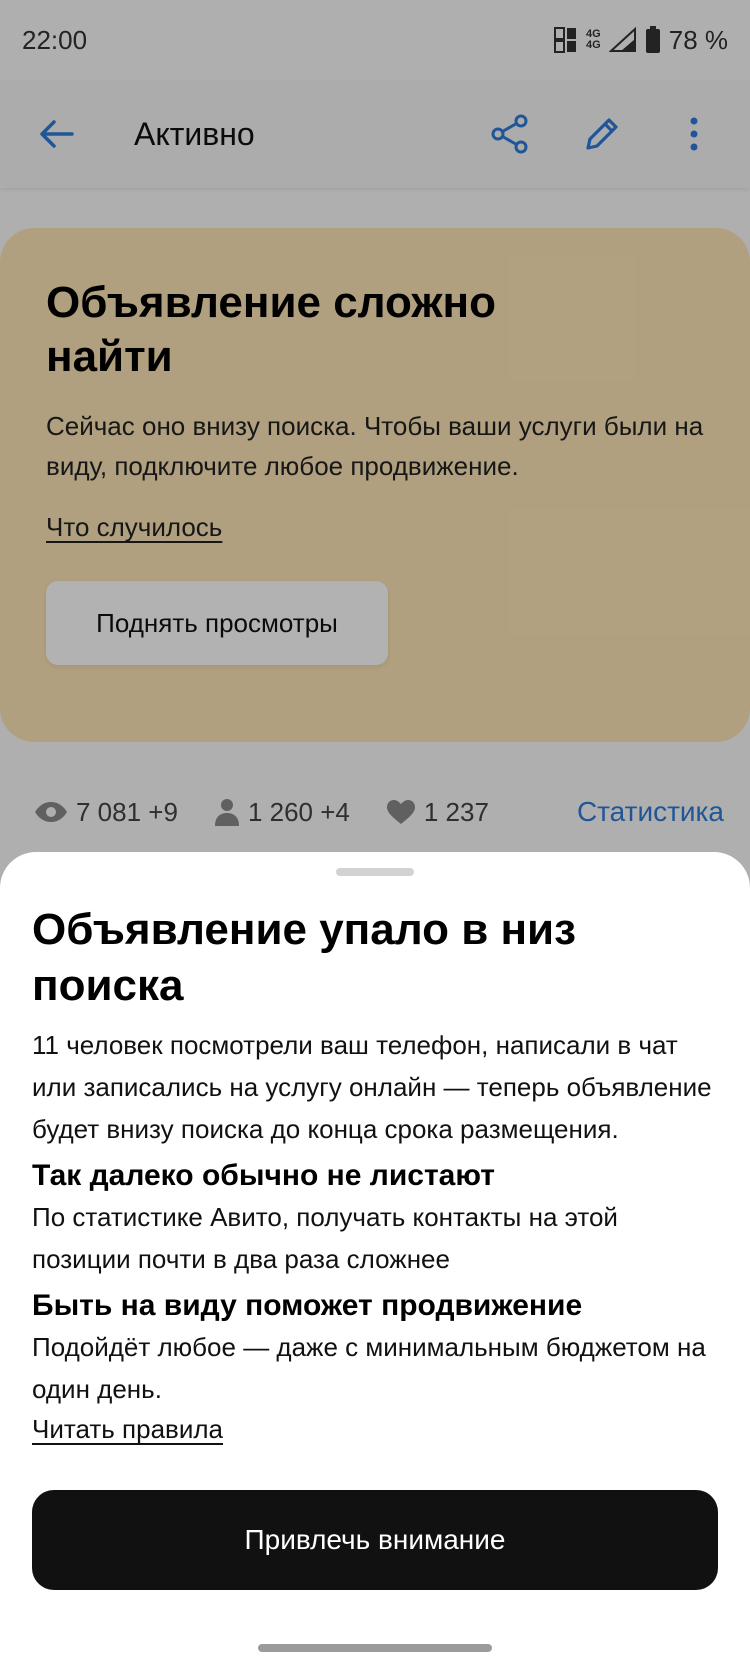  What do you see at coordinates (307, 1305) in the screenshot?
I see `sheet-subtitle-3: Быть на виду поможет продвижение` at bounding box center [307, 1305].